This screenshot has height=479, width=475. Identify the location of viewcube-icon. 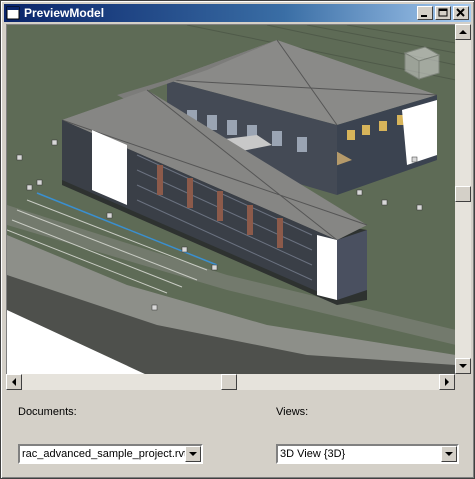
(422, 63).